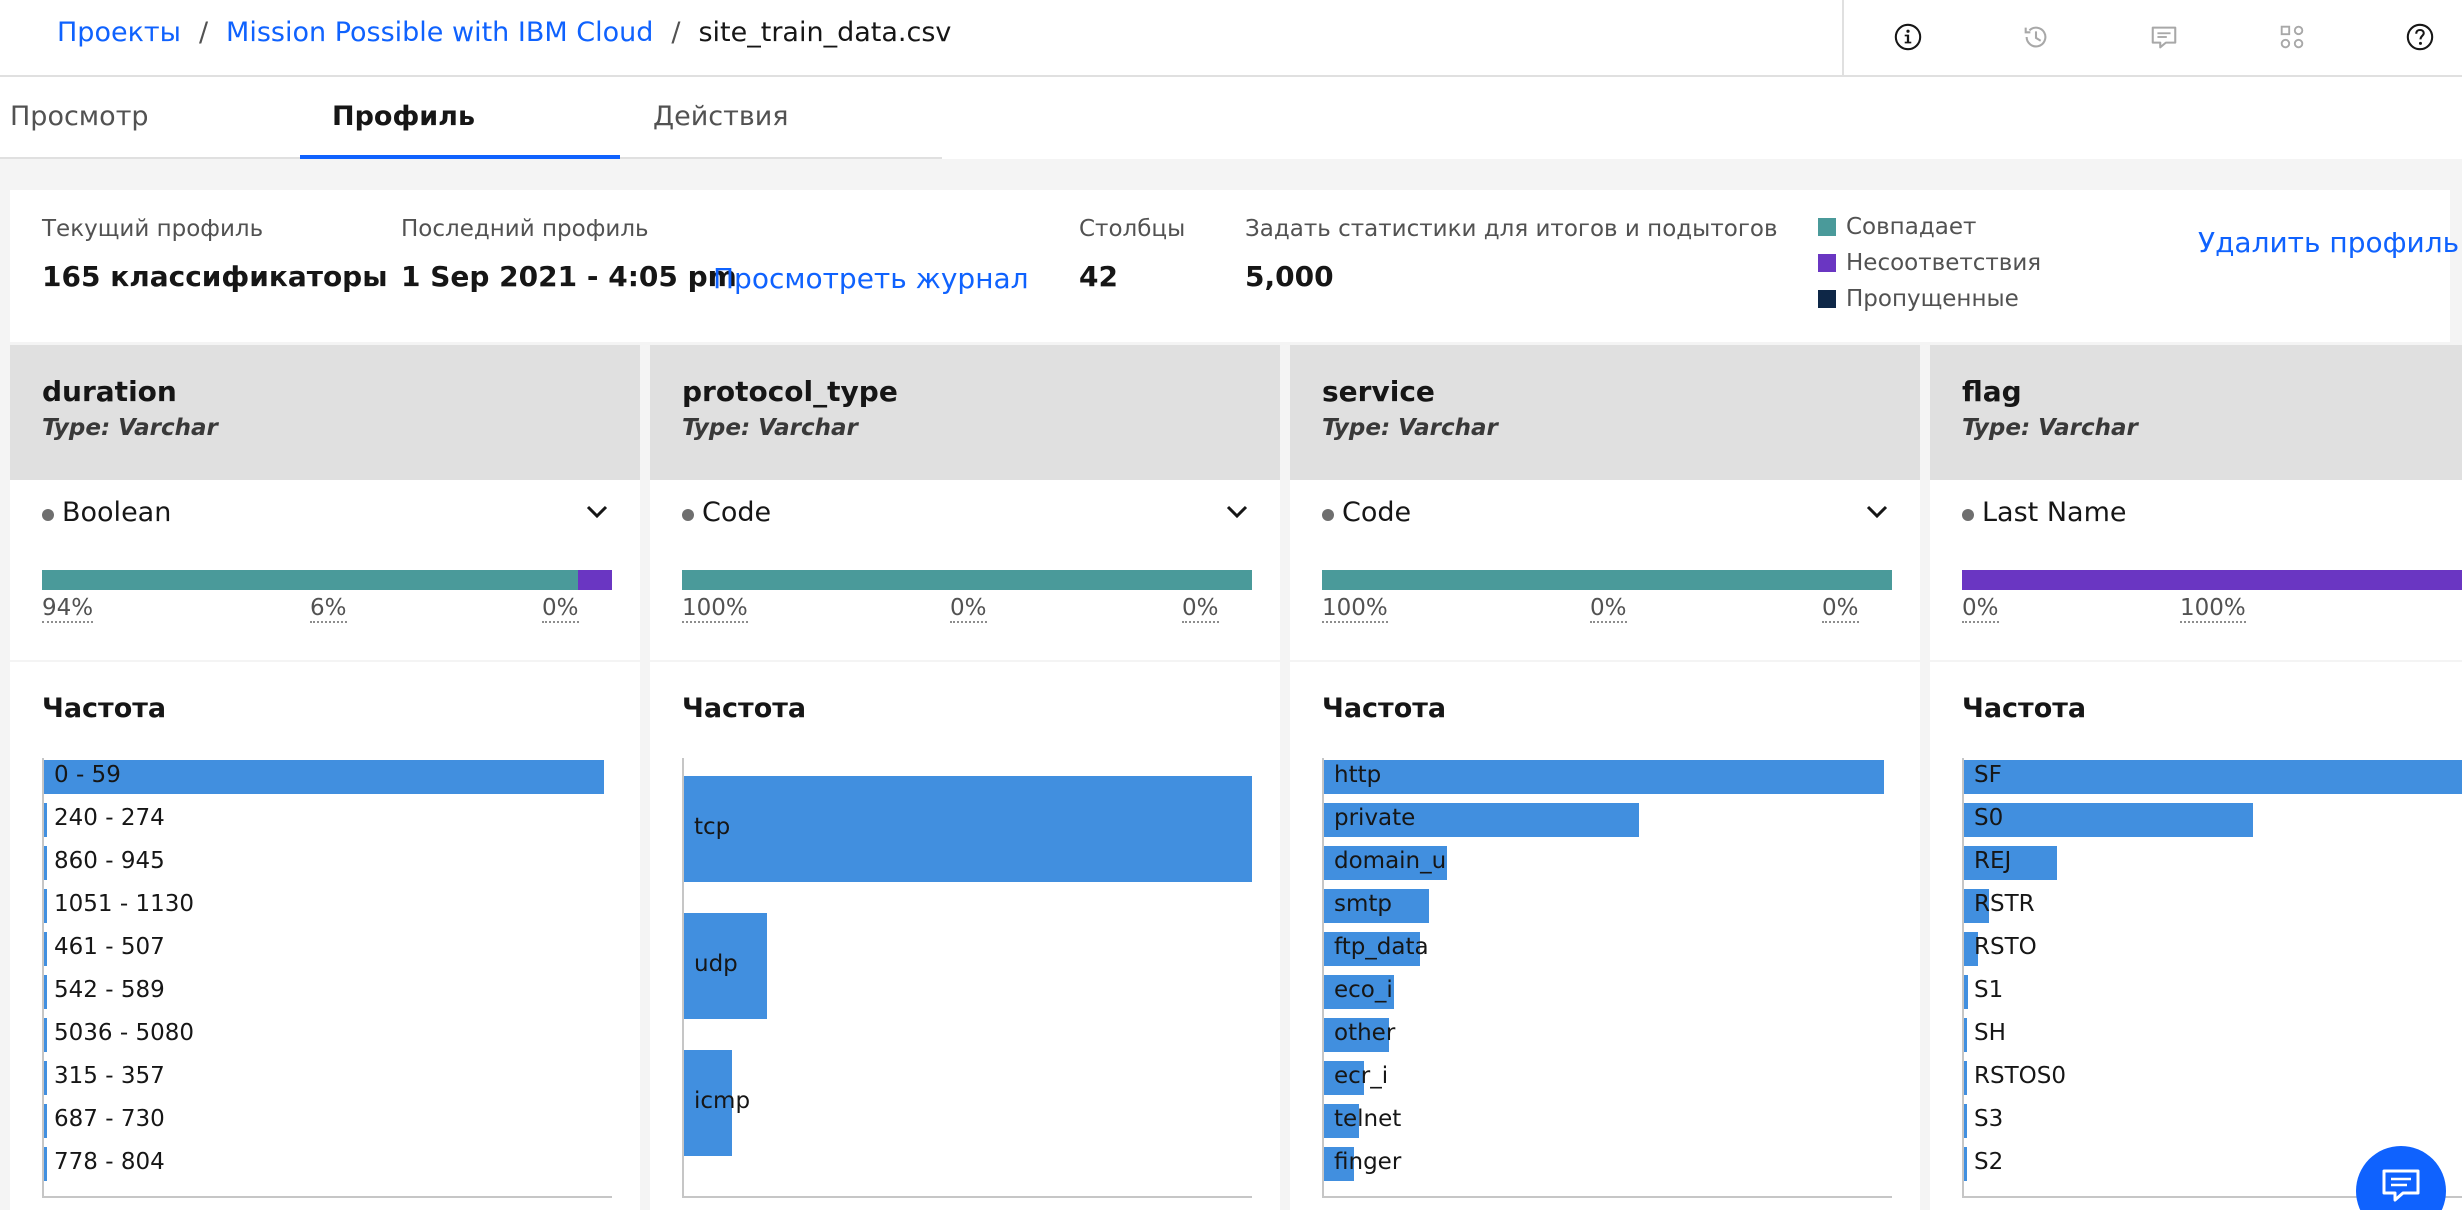 The height and width of the screenshot is (1210, 2462). What do you see at coordinates (124, 904) in the screenshot?
I see `frequency-label: 1051 - 1130` at bounding box center [124, 904].